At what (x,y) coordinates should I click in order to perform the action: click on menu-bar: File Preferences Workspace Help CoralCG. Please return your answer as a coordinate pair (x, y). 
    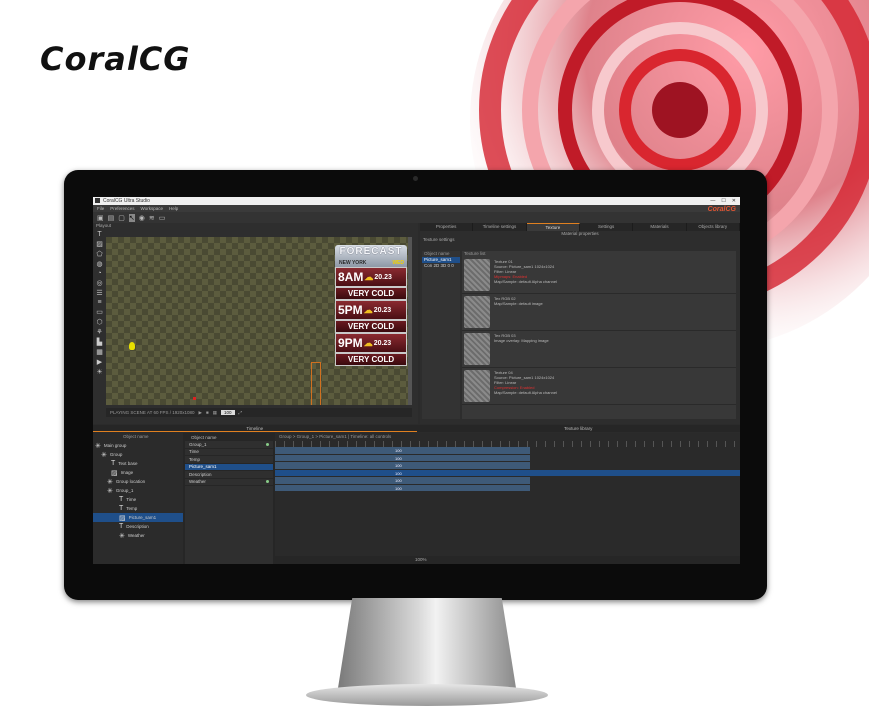
    Looking at the image, I should click on (416, 209).